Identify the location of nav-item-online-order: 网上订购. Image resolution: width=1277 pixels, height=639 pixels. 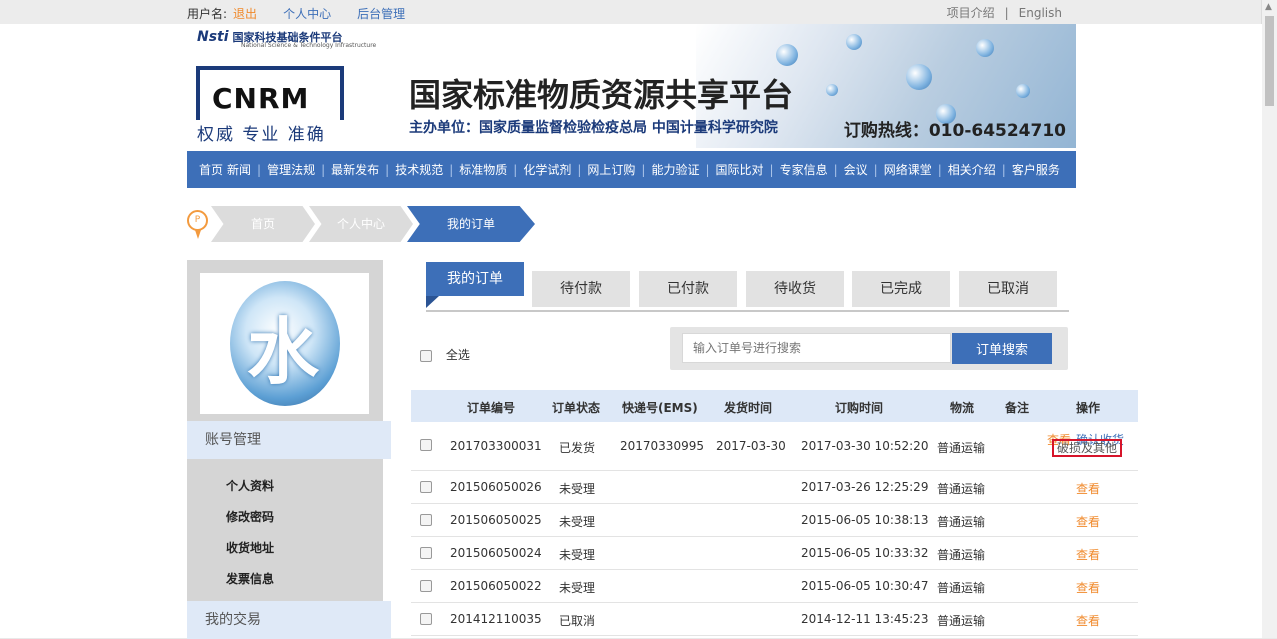
(611, 169).